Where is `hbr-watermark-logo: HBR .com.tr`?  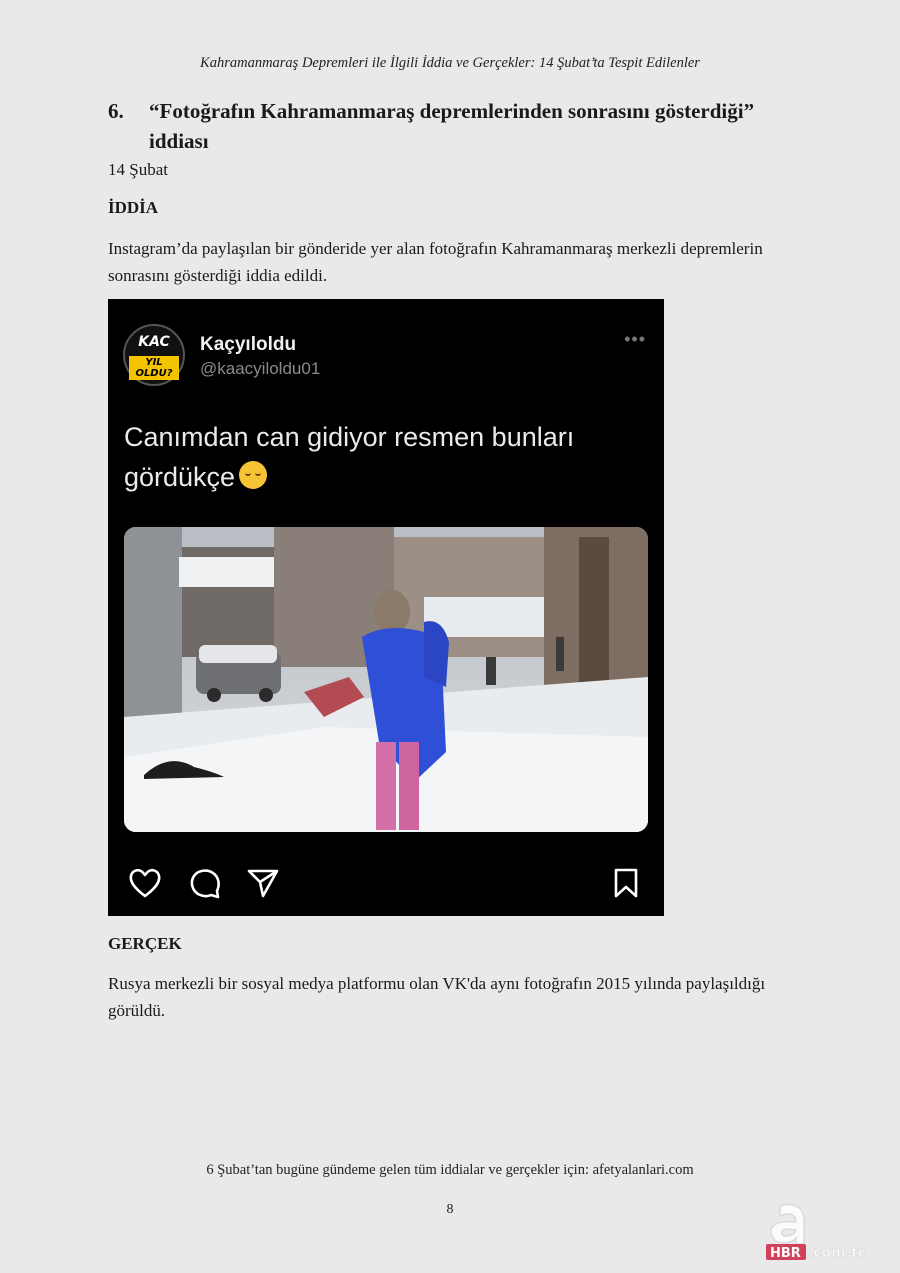
hbr-watermark-logo: HBR .com.tr is located at coordinates (822, 1231).